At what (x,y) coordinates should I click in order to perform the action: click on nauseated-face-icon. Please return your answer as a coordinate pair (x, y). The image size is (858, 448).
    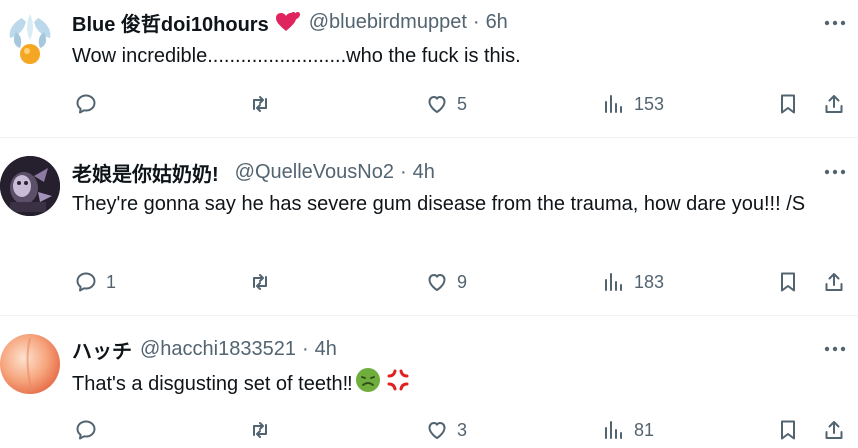
    Looking at the image, I should click on (368, 384).